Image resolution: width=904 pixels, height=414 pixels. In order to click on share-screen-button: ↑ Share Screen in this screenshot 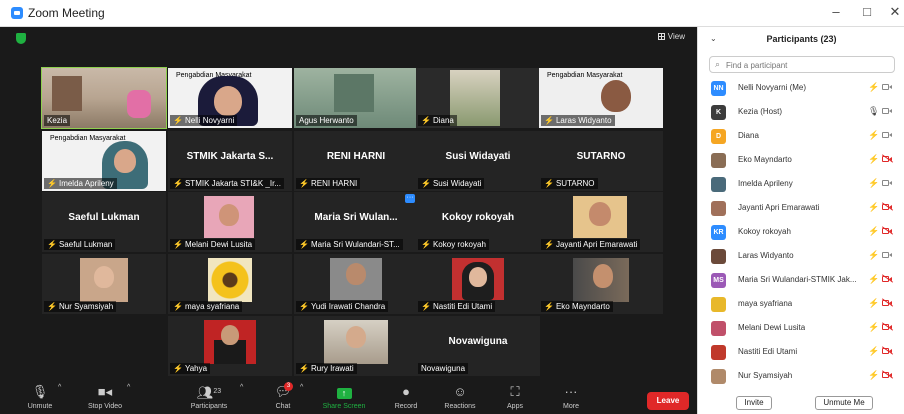, I will do `click(344, 397)`.